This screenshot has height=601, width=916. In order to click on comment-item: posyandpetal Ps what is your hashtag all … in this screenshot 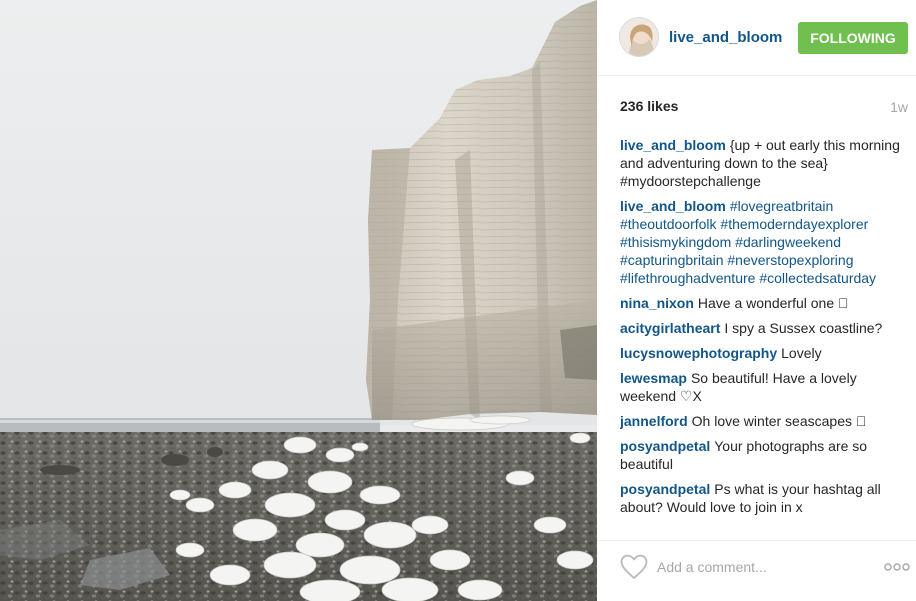, I will do `click(763, 498)`.